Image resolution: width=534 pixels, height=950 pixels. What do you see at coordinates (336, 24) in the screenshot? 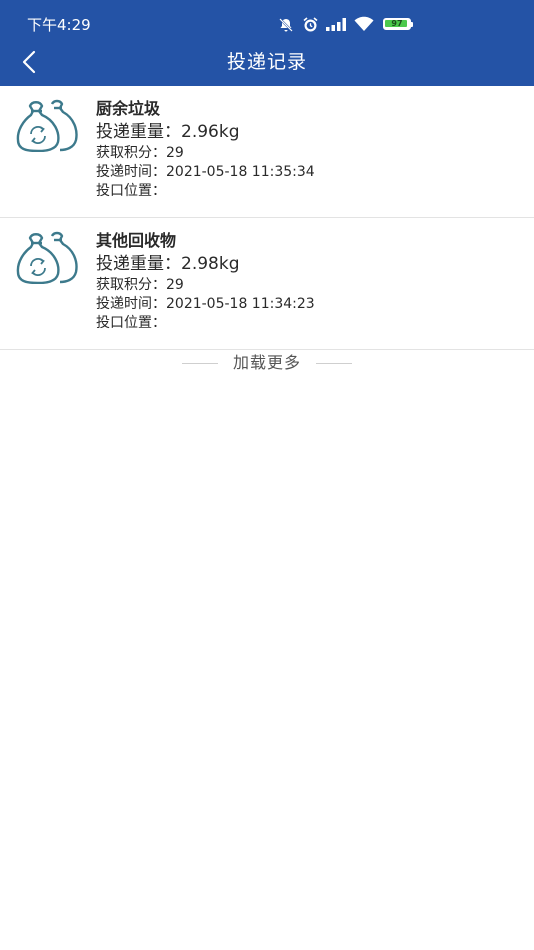
I see `signal-icon` at bounding box center [336, 24].